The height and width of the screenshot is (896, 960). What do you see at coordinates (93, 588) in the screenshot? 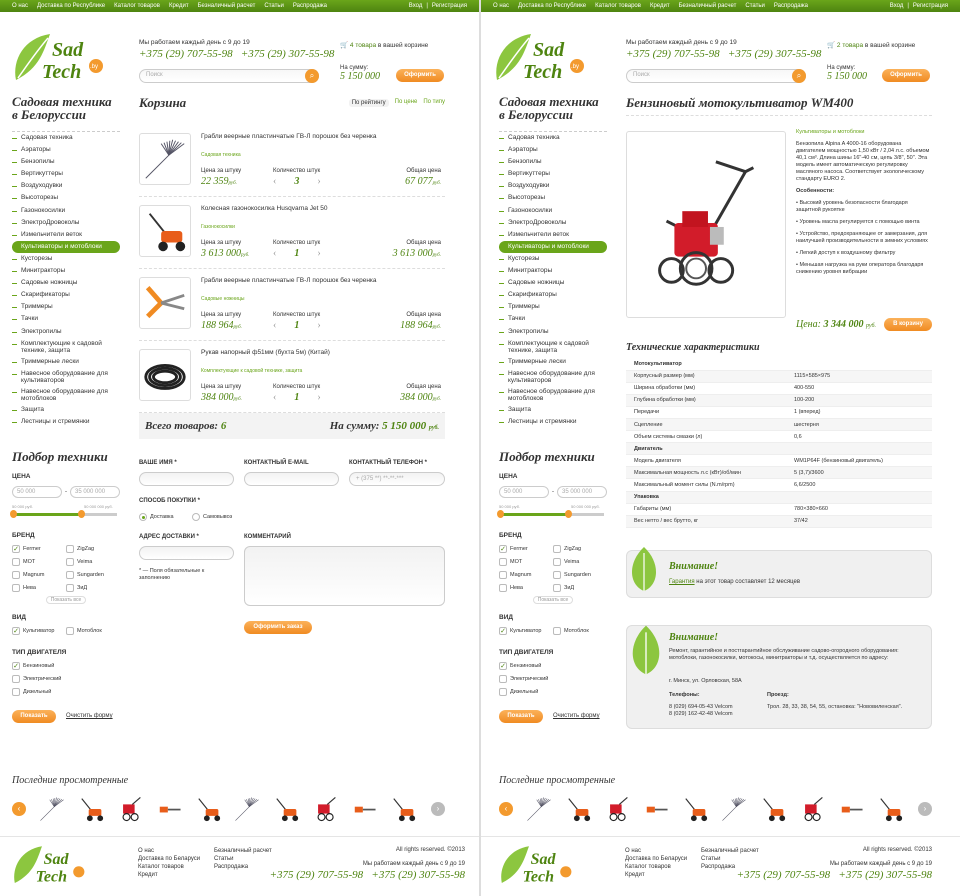
I see `brand-checkbox: ЗиД` at bounding box center [93, 588].